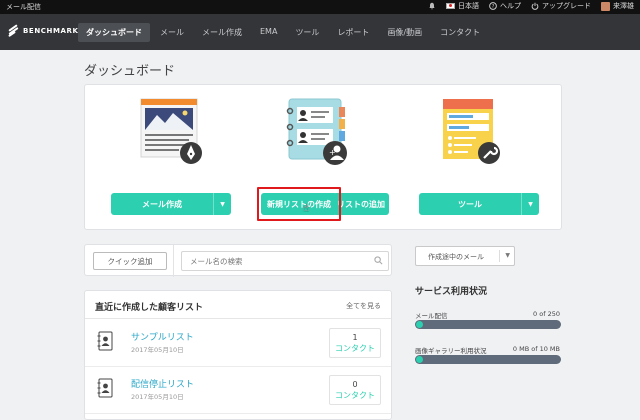  I want to click on nav-tools: ツール, so click(307, 32).